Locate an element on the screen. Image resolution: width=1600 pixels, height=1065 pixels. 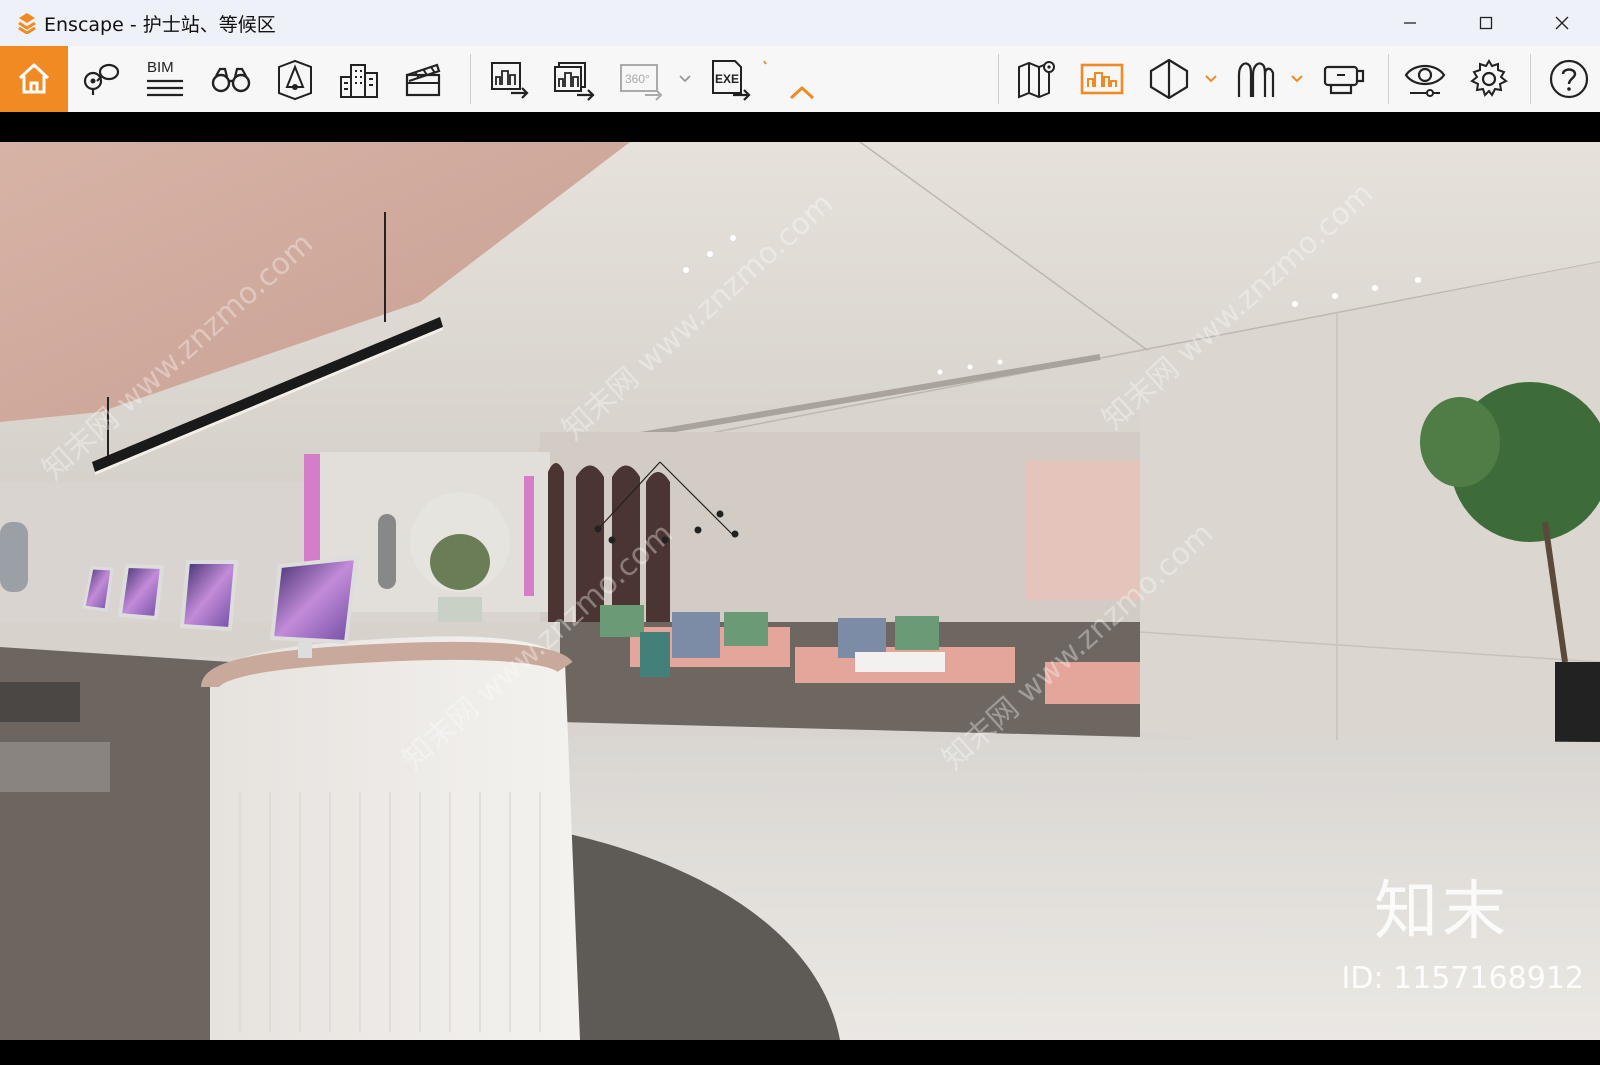
window-controls is located at coordinates (1486, 23).